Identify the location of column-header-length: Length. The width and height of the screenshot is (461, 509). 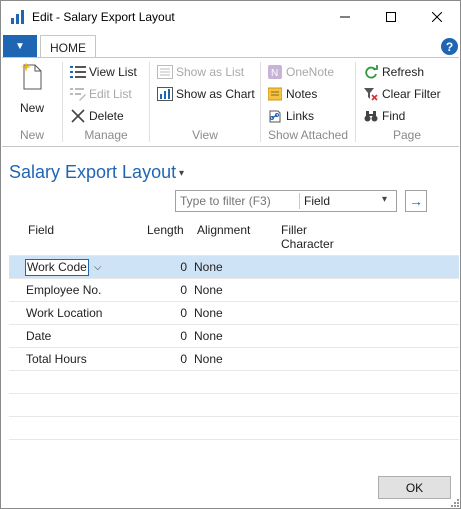
(165, 230).